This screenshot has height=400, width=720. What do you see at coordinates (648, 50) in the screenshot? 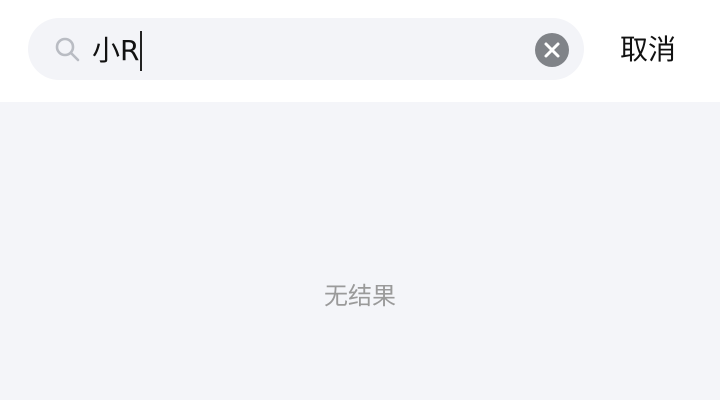
I see `cancel-button: 取消` at bounding box center [648, 50].